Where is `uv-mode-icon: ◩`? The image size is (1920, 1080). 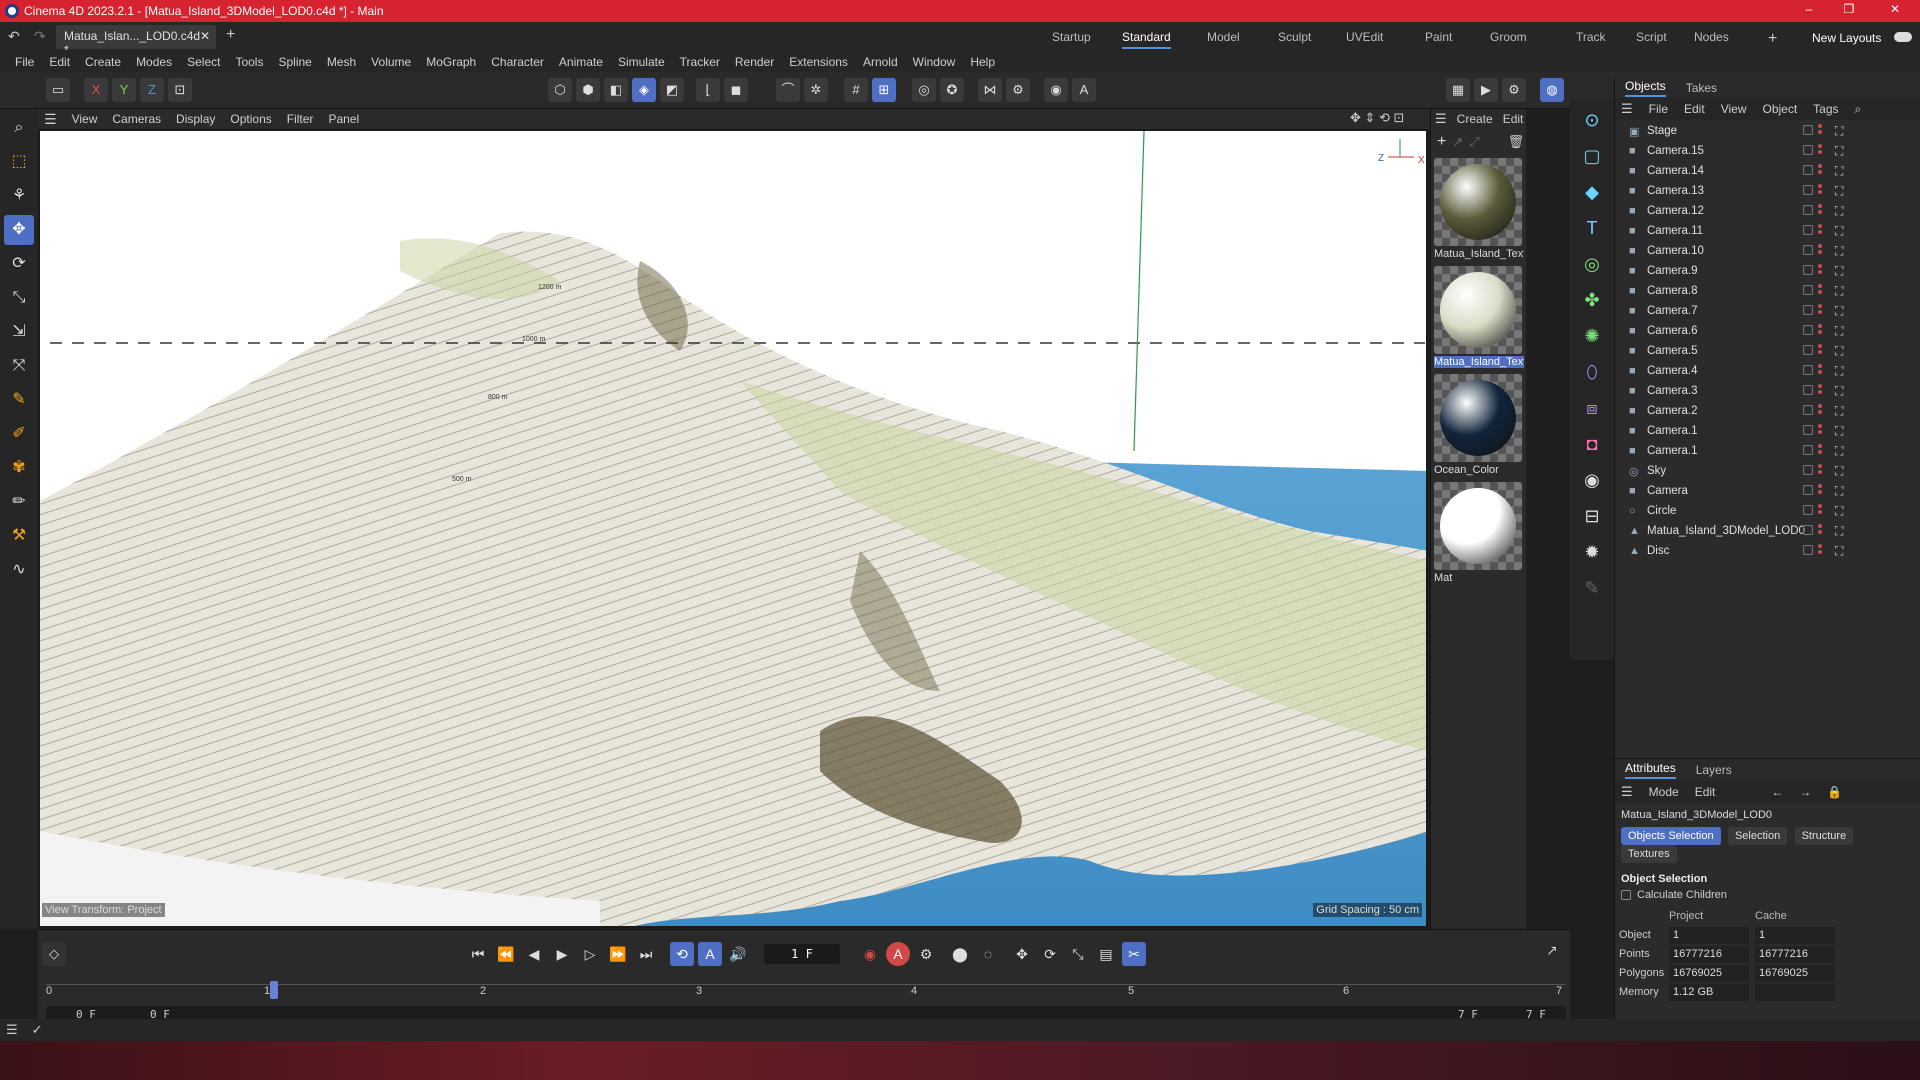
uv-mode-icon: ◩ is located at coordinates (672, 90).